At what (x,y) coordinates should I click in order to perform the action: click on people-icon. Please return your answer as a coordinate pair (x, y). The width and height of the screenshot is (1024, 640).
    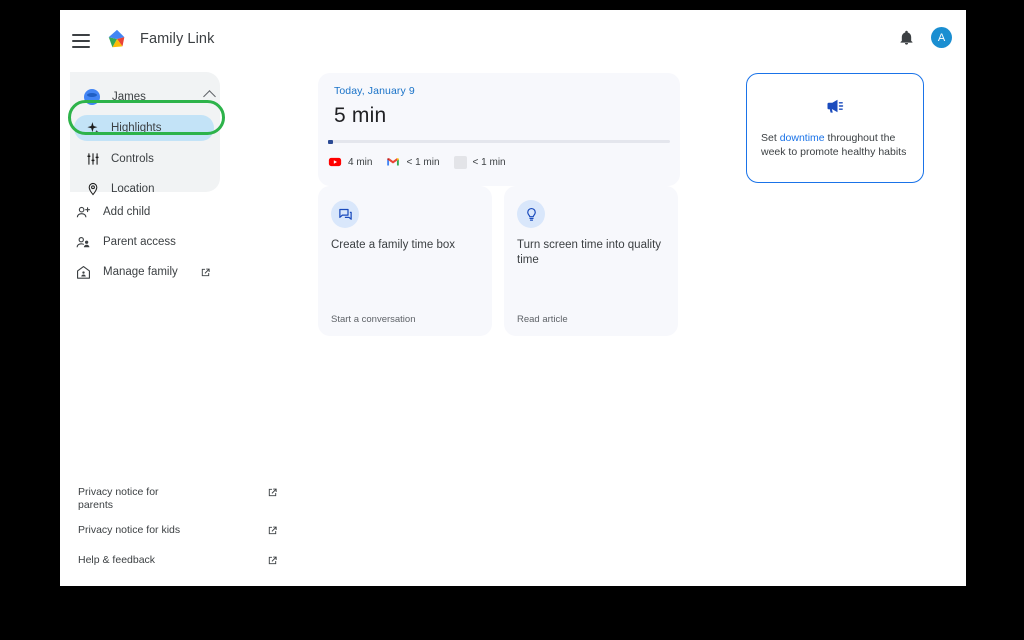
    Looking at the image, I should click on (83, 241).